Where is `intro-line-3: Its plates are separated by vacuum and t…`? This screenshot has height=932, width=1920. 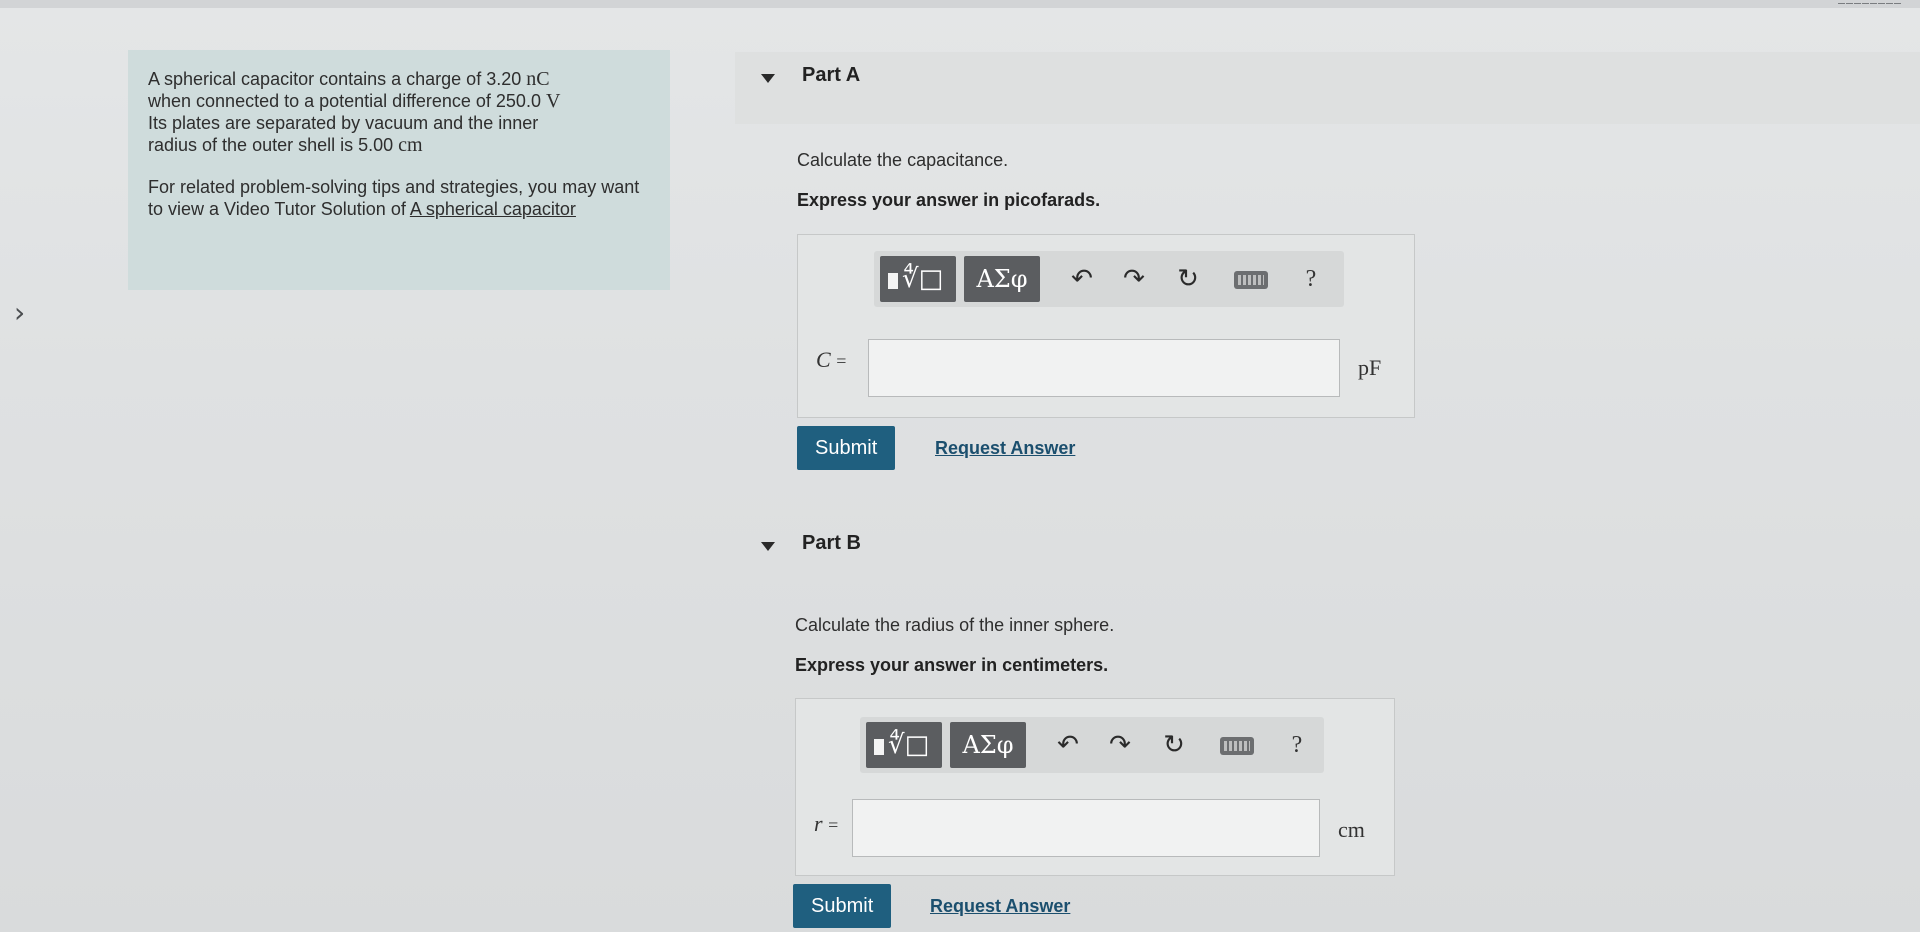
intro-line-3: Its plates are separated by vacuum and t… is located at coordinates (343, 123).